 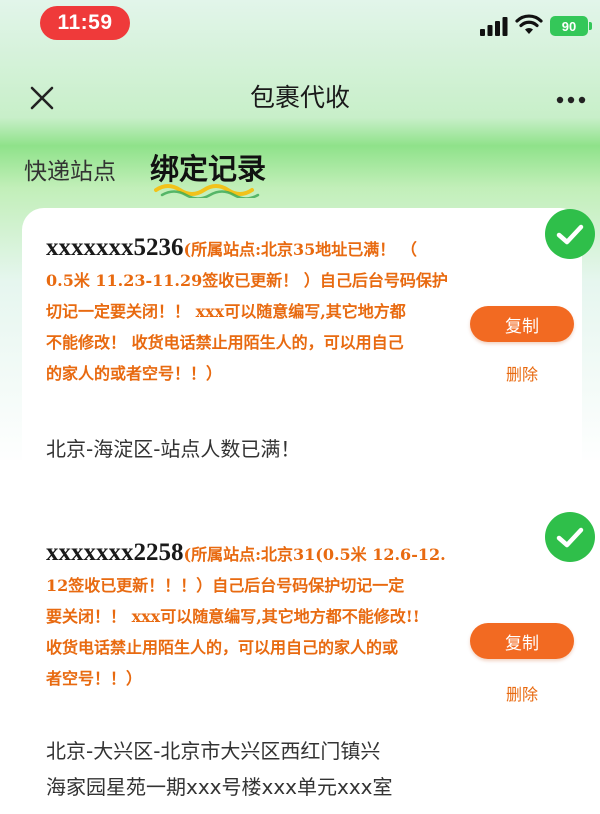 What do you see at coordinates (94, 678) in the screenshot?
I see `note-line: 者空号！！）` at bounding box center [94, 678].